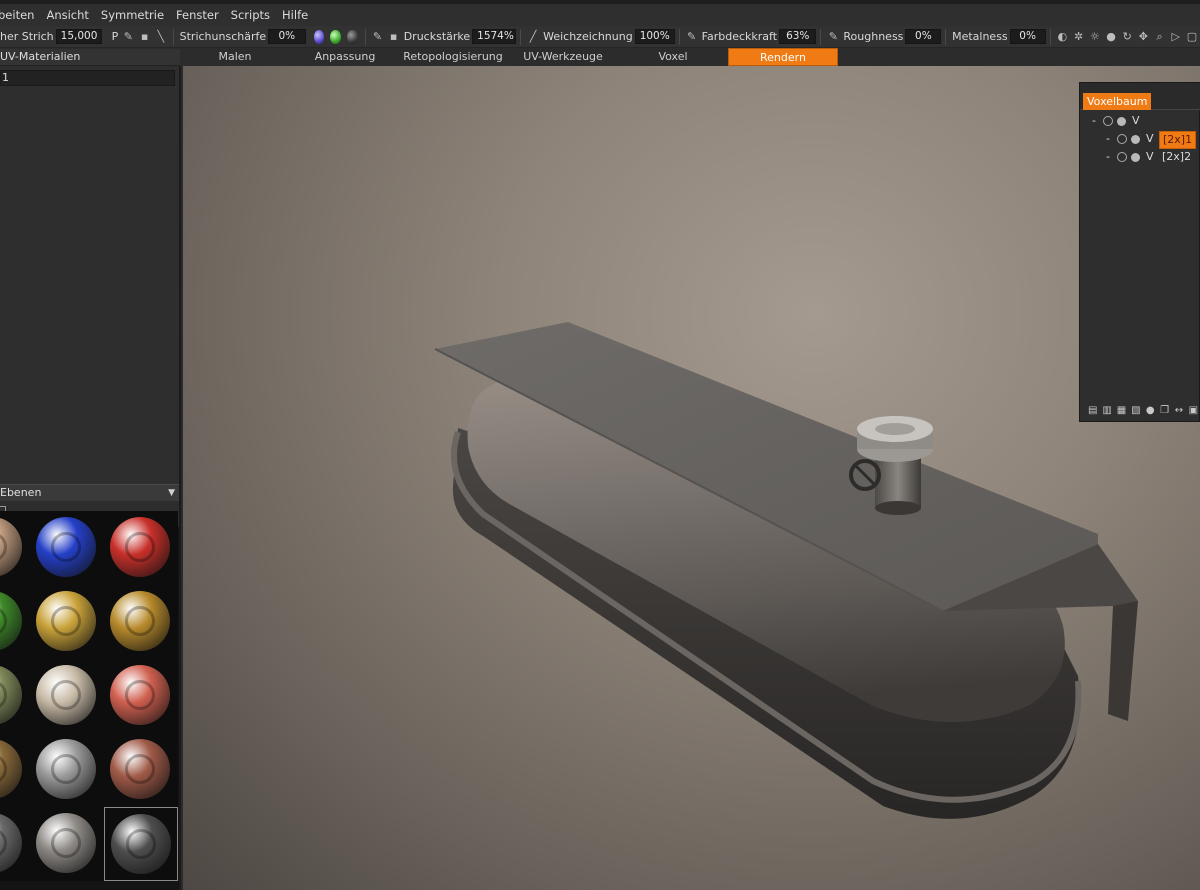 The width and height of the screenshot is (1200, 890). I want to click on metalness-field: 0%, so click(1027, 36).